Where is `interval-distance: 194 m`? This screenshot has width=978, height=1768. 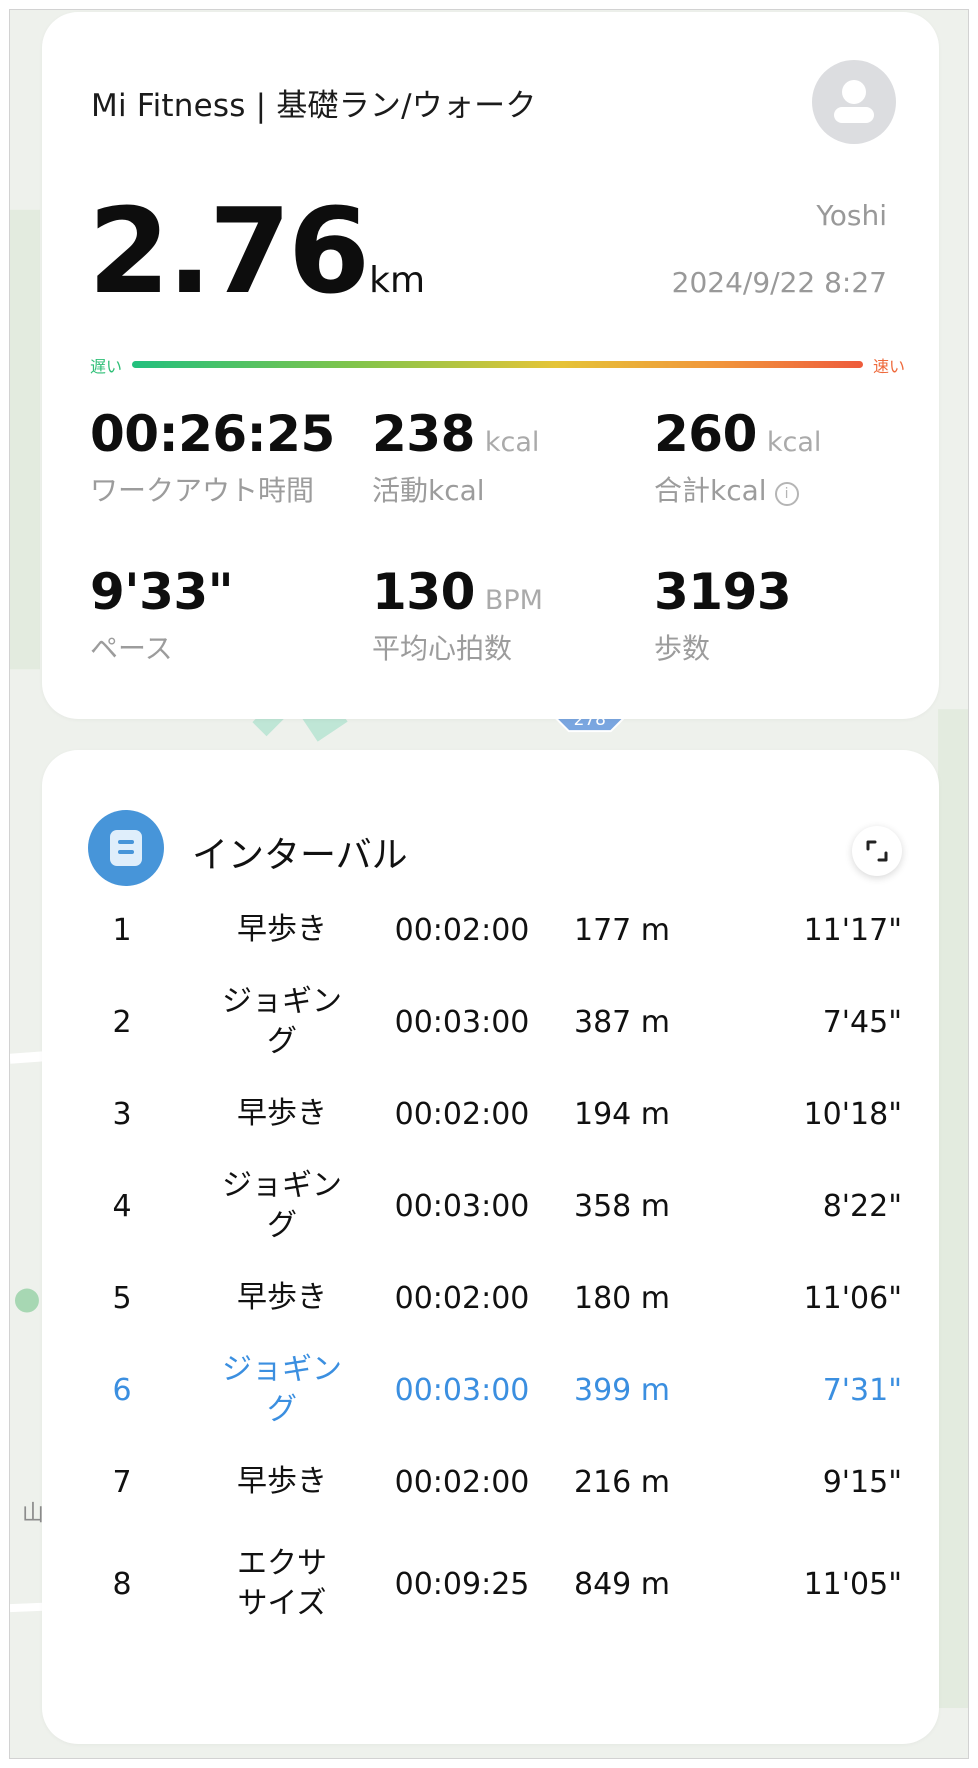
interval-distance: 194 m is located at coordinates (622, 1114).